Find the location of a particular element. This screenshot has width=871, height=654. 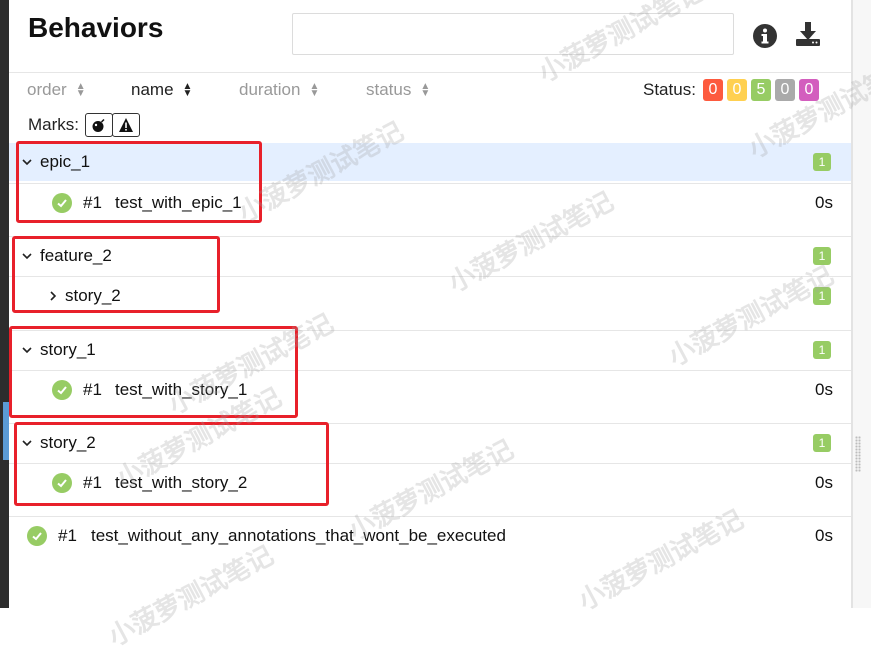

download-icon is located at coordinates (808, 34).